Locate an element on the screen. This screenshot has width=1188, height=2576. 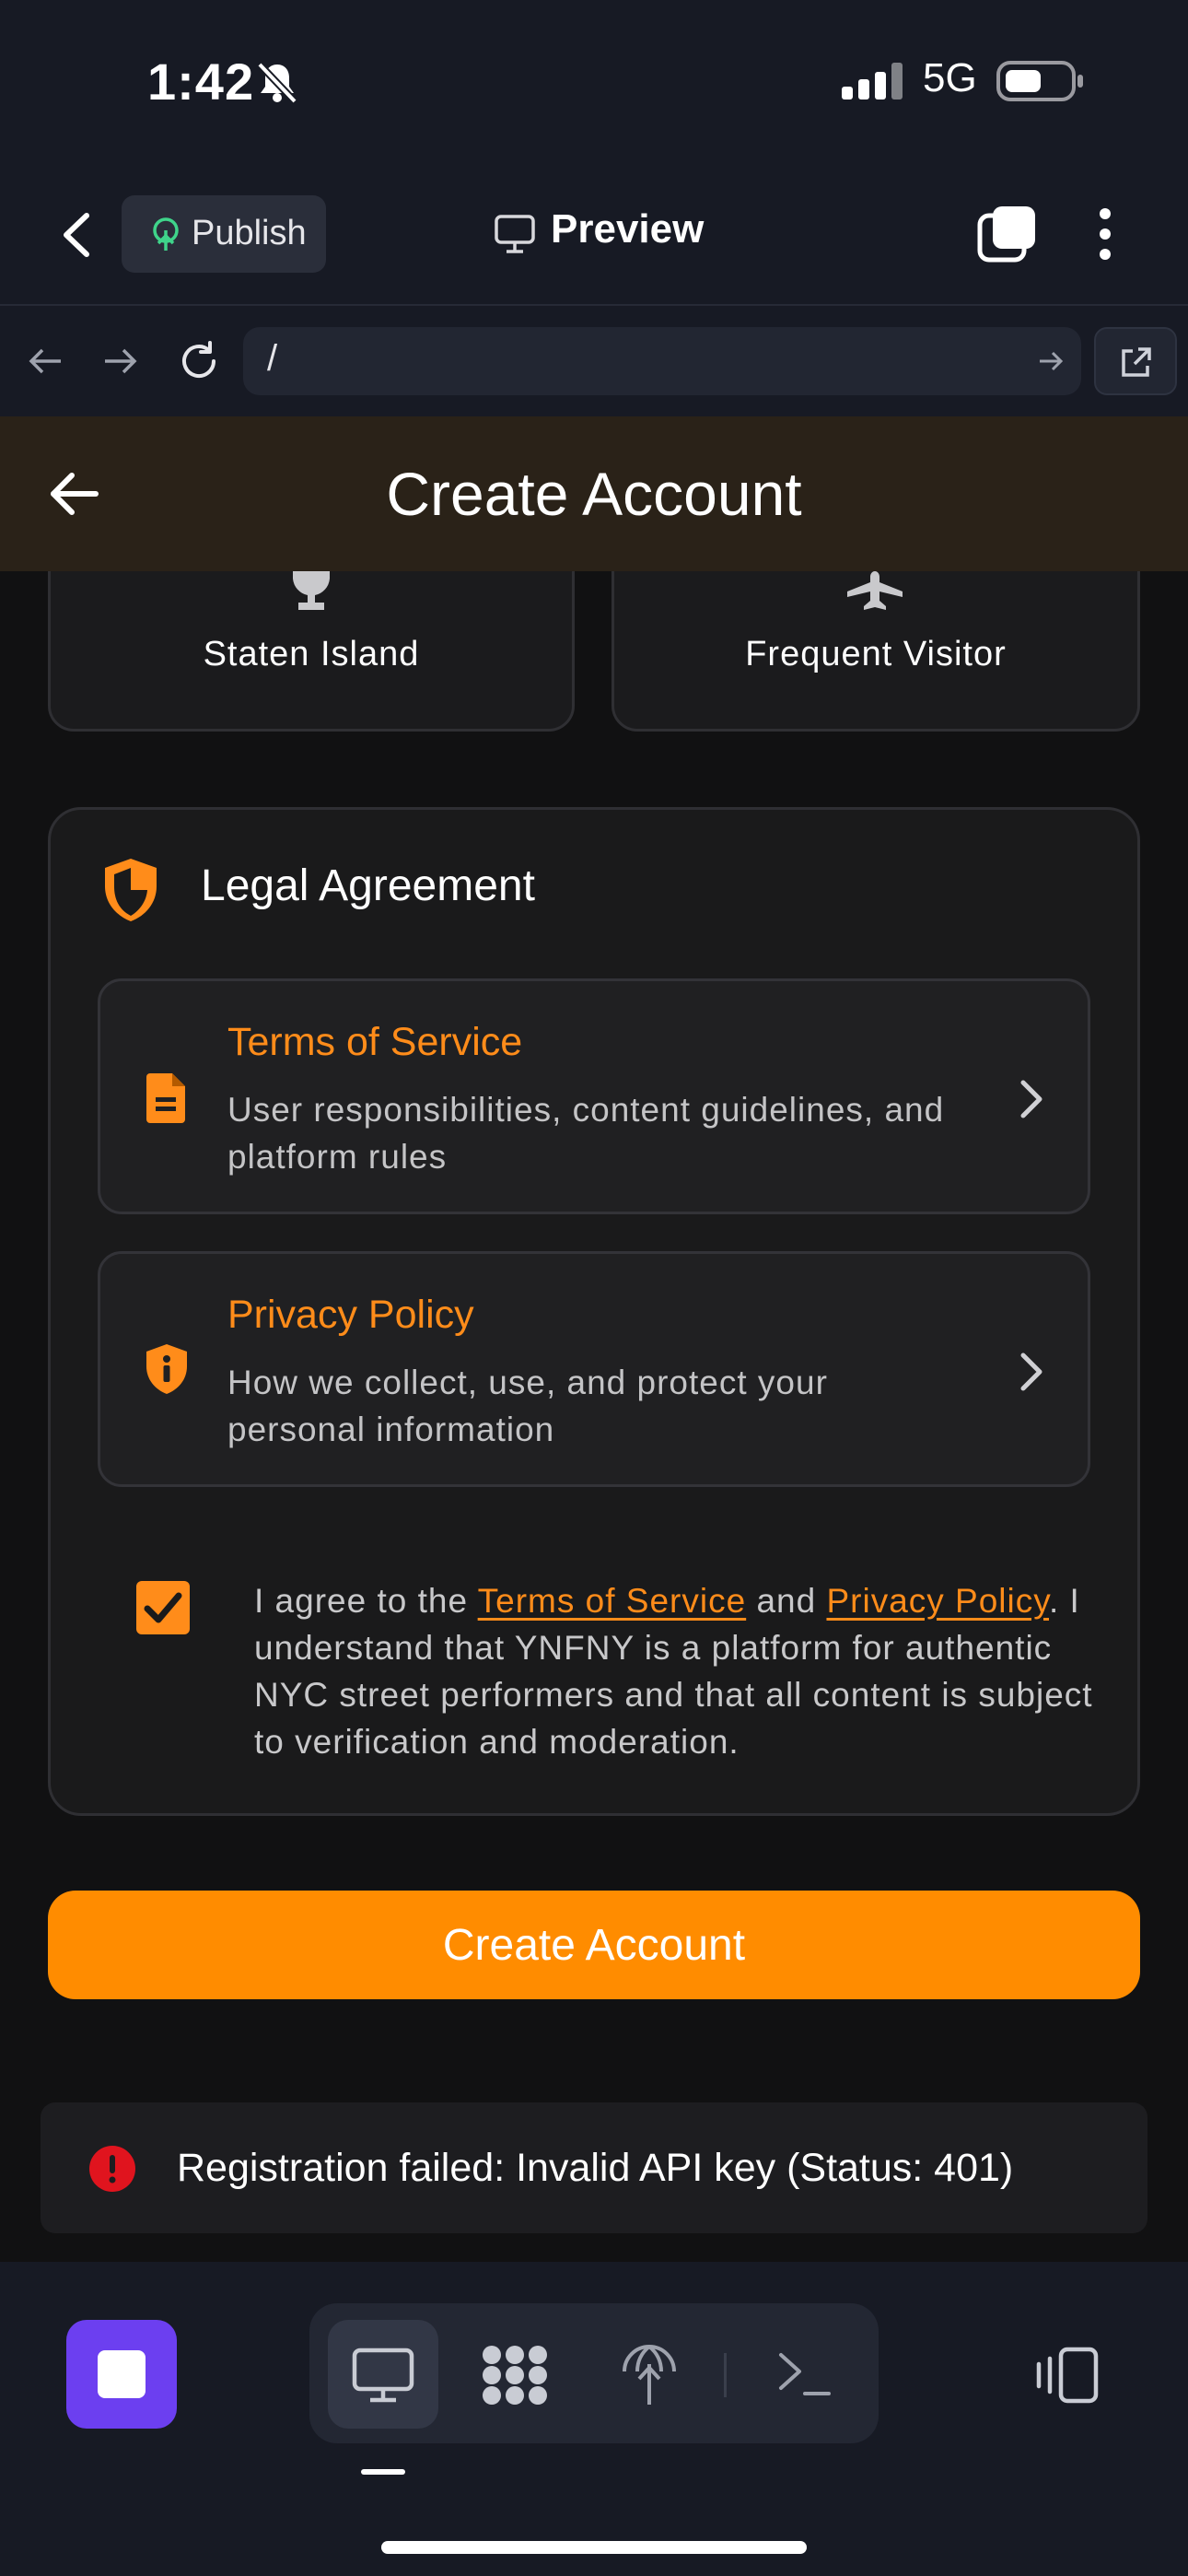
network-type: 5G is located at coordinates (950, 77).